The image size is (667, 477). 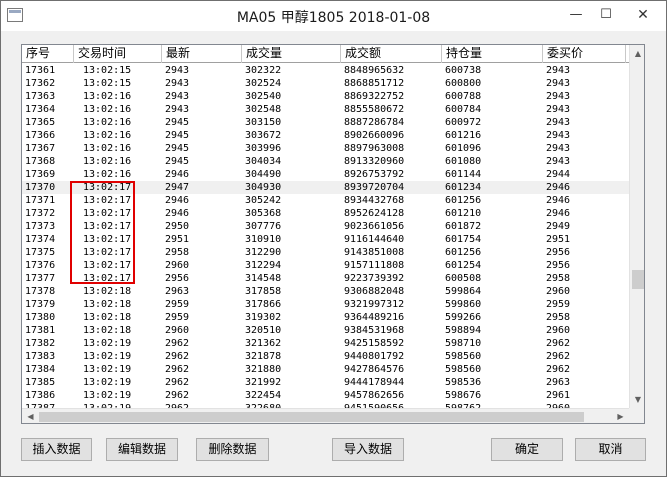 What do you see at coordinates (368, 449) in the screenshot?
I see `import-data-button: 导入数据` at bounding box center [368, 449].